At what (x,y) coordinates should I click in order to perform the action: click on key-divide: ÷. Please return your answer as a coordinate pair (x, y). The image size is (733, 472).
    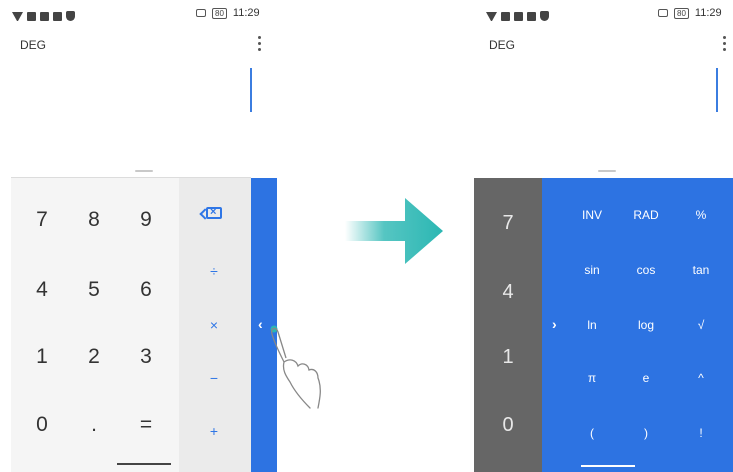
    Looking at the image, I should click on (214, 271).